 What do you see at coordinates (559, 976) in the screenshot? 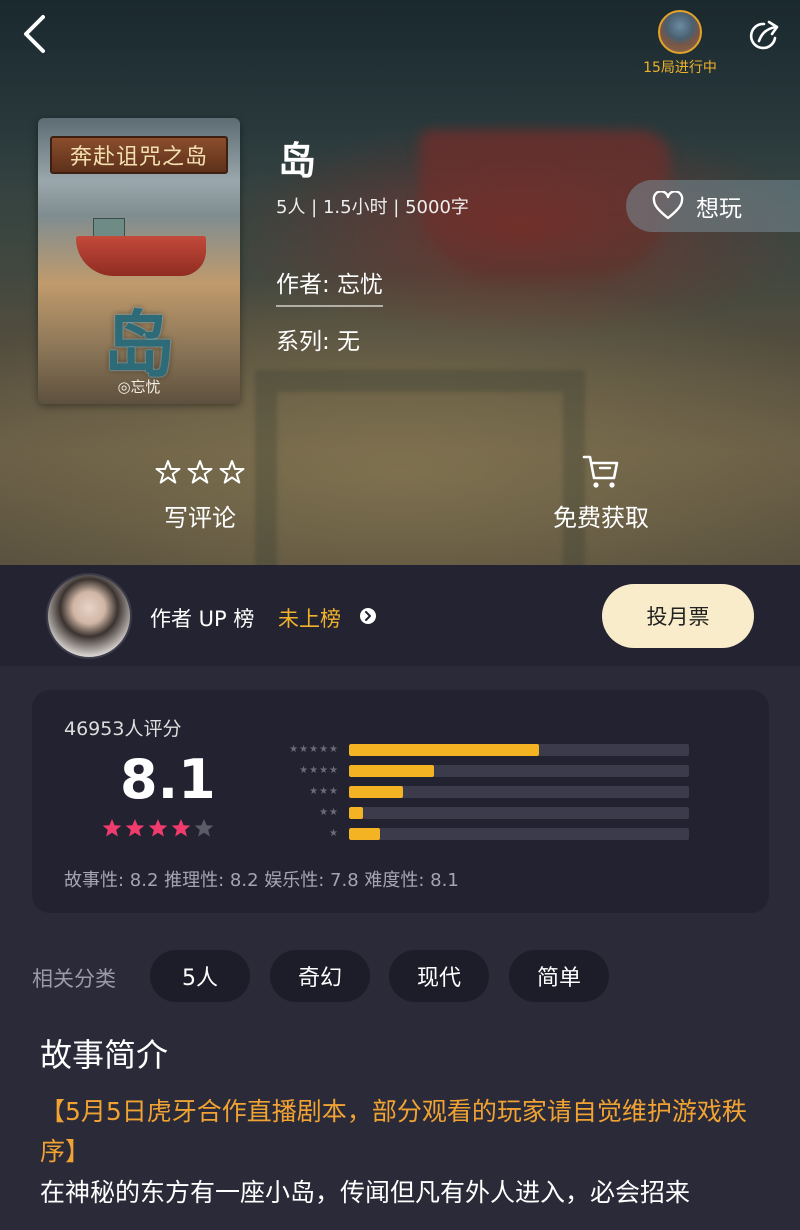
I see `tag-chip: 简单` at bounding box center [559, 976].